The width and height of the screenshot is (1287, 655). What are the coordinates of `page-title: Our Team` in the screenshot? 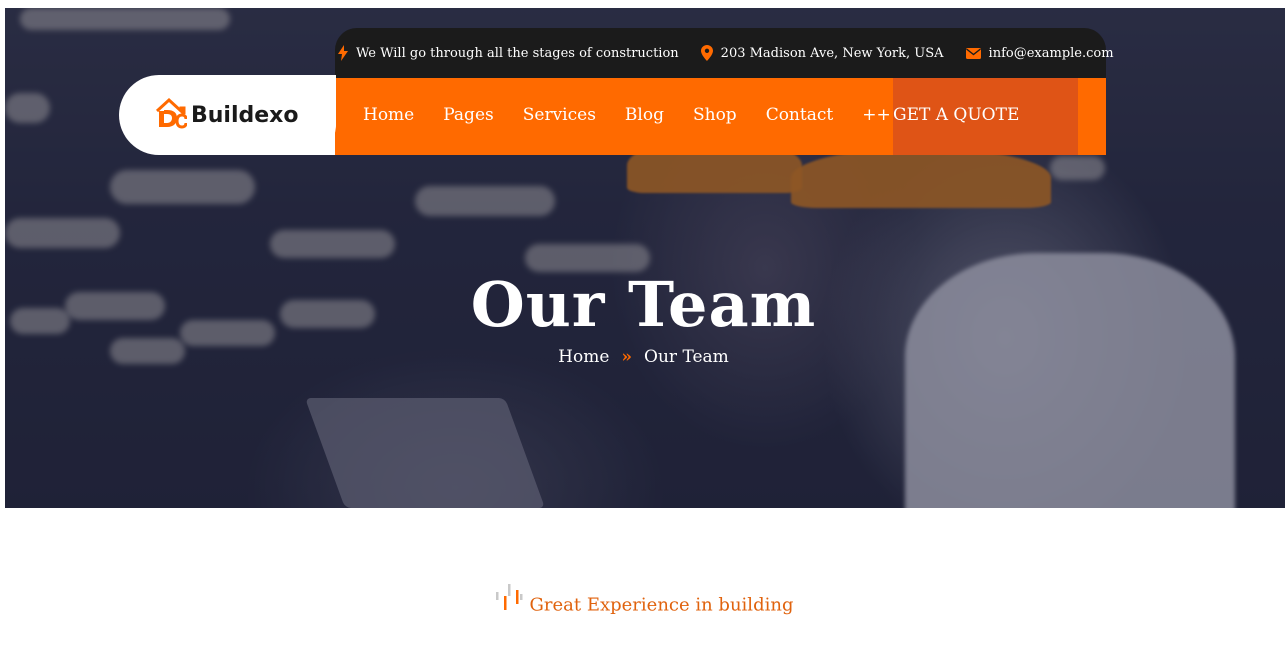 It's located at (643, 304).